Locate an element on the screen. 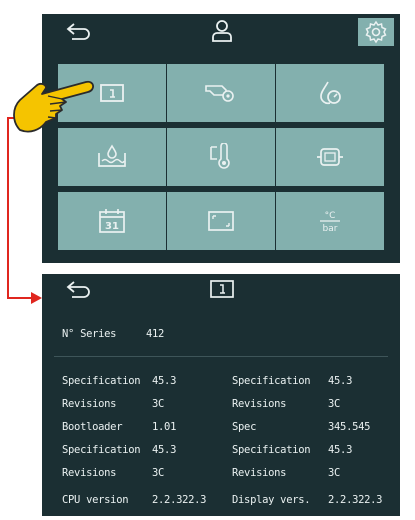 This screenshot has width=415, height=520. screen-frame-icon is located at coordinates (221, 221).